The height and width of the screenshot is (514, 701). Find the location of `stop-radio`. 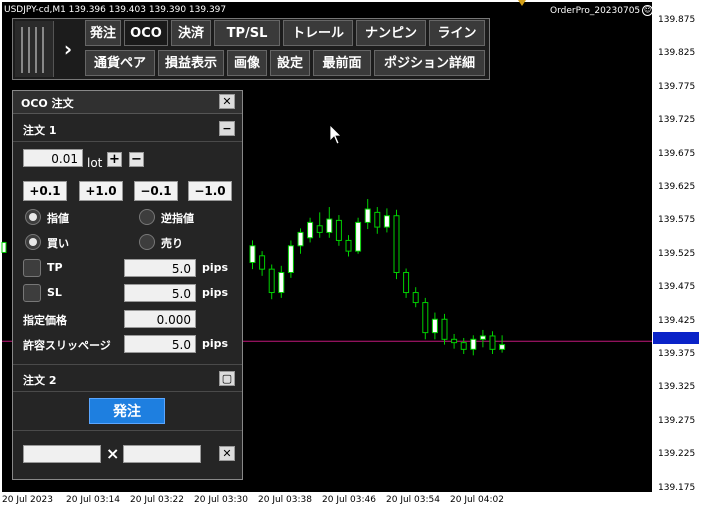

stop-radio is located at coordinates (147, 217).